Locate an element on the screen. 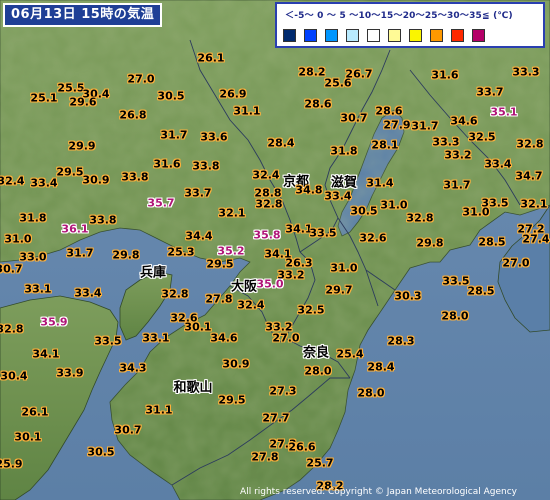  temp-station-90: 27.8 is located at coordinates (219, 299).